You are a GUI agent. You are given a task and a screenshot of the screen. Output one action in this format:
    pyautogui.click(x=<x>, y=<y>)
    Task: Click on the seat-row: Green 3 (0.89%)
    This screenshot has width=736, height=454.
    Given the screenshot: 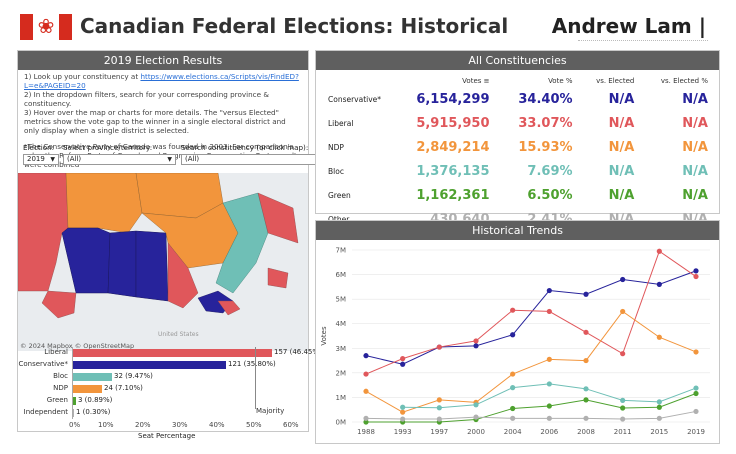 What is the action you would take?
    pyautogui.click(x=163, y=400)
    